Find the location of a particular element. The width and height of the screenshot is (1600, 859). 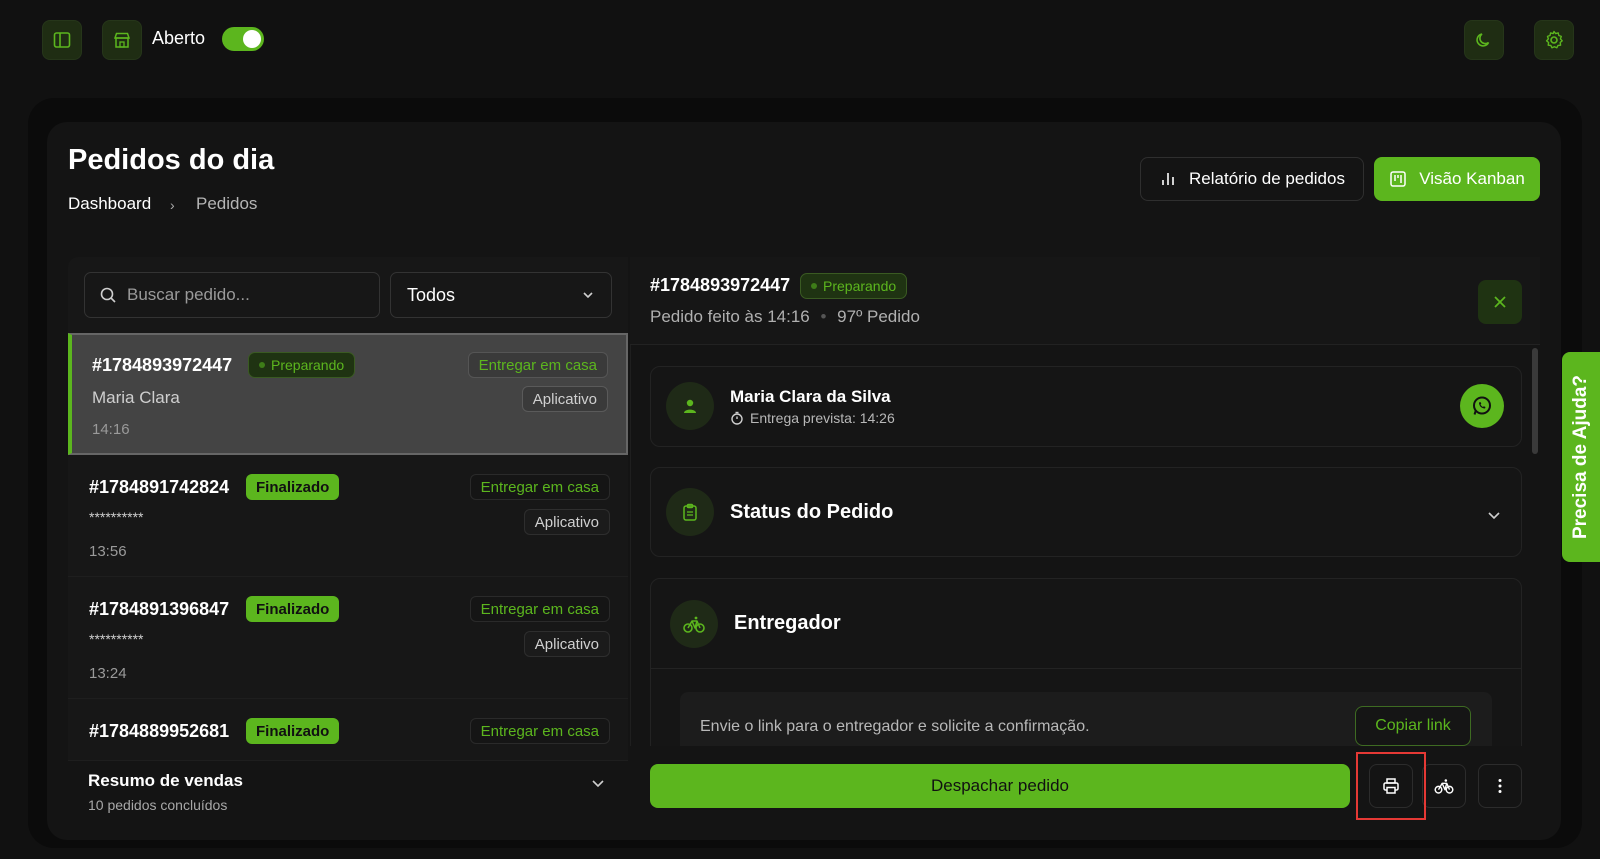

store-button is located at coordinates (122, 40).